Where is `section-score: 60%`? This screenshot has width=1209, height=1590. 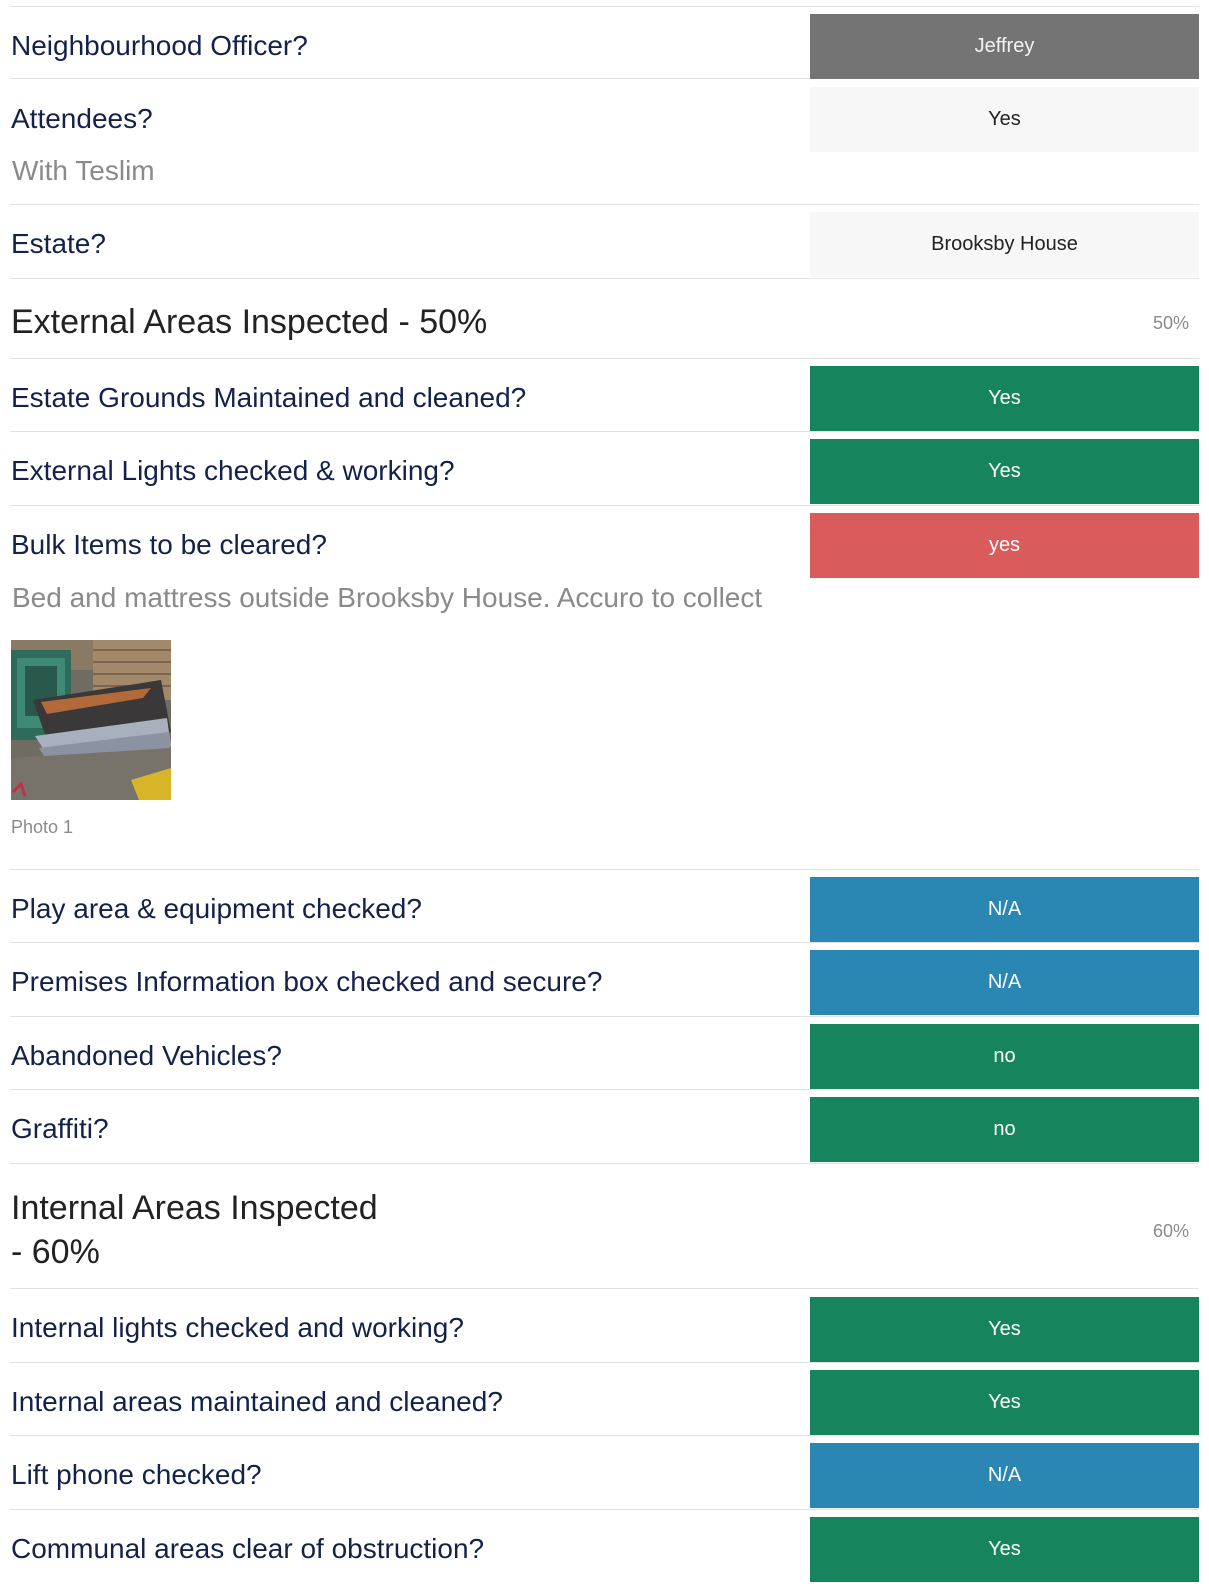
section-score: 60% is located at coordinates (1170, 1231).